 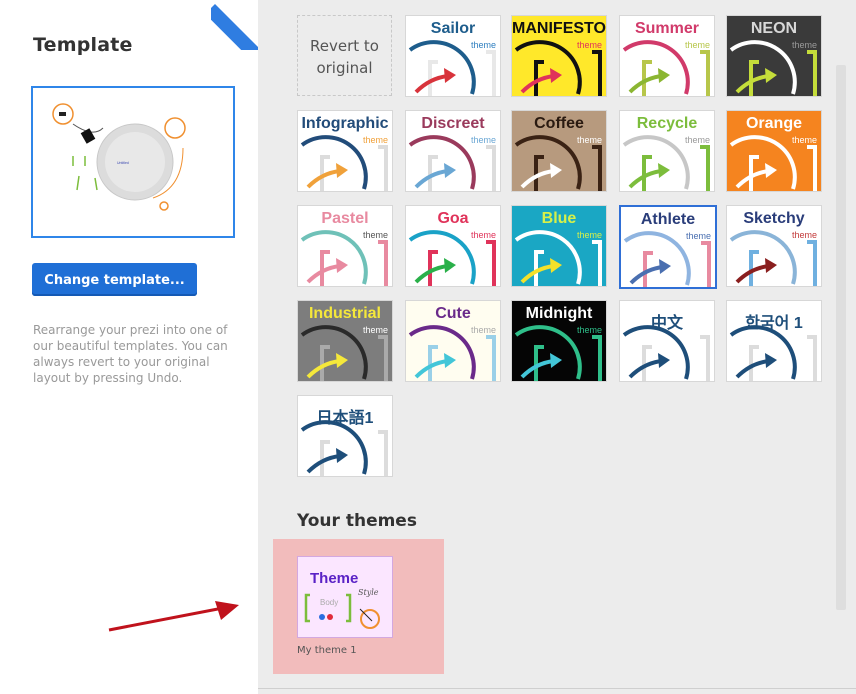 I want to click on theme-name: Cute, so click(x=453, y=313).